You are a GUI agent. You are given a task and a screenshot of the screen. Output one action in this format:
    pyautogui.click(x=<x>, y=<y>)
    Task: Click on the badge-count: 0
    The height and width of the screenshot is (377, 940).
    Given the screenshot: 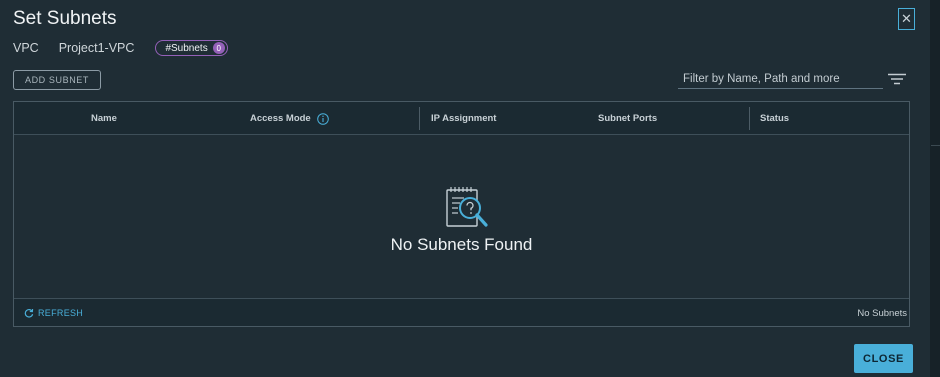 What is the action you would take?
    pyautogui.click(x=218, y=48)
    